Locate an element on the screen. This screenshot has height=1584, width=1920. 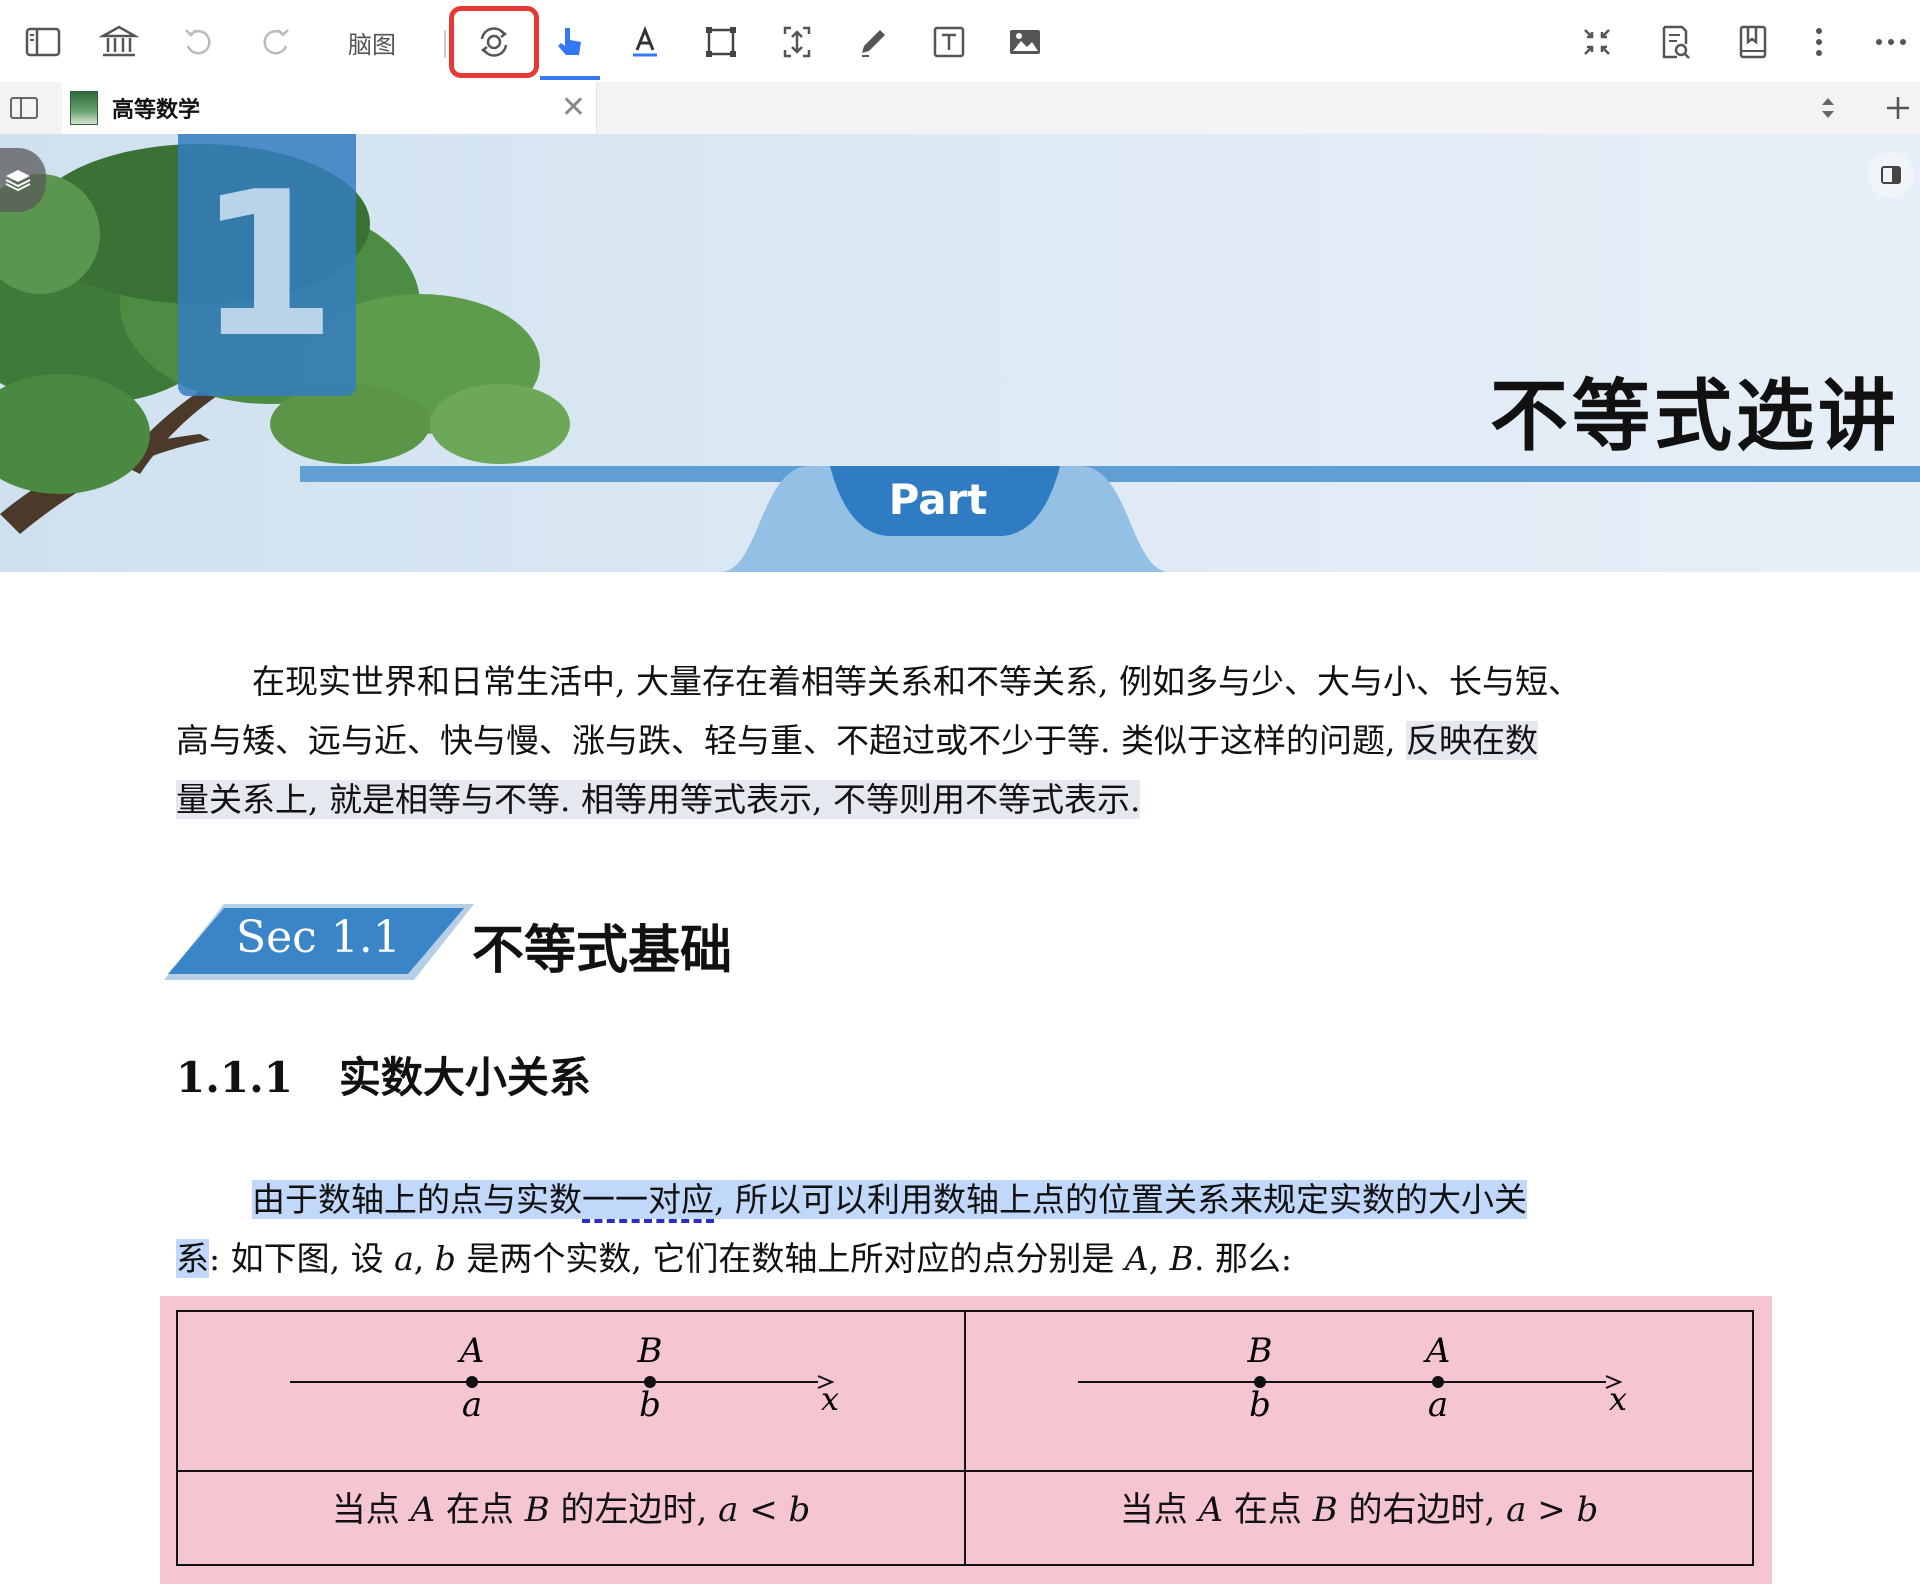
sidebar-toggle-button is located at coordinates (43, 42).